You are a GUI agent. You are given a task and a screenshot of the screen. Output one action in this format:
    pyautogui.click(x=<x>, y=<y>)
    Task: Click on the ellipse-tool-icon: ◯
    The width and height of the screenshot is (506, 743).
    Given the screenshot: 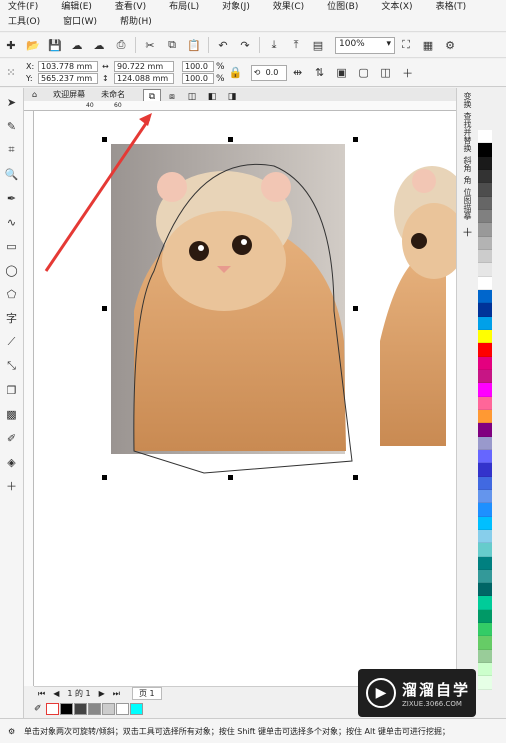 What is the action you would take?
    pyautogui.click(x=12, y=270)
    